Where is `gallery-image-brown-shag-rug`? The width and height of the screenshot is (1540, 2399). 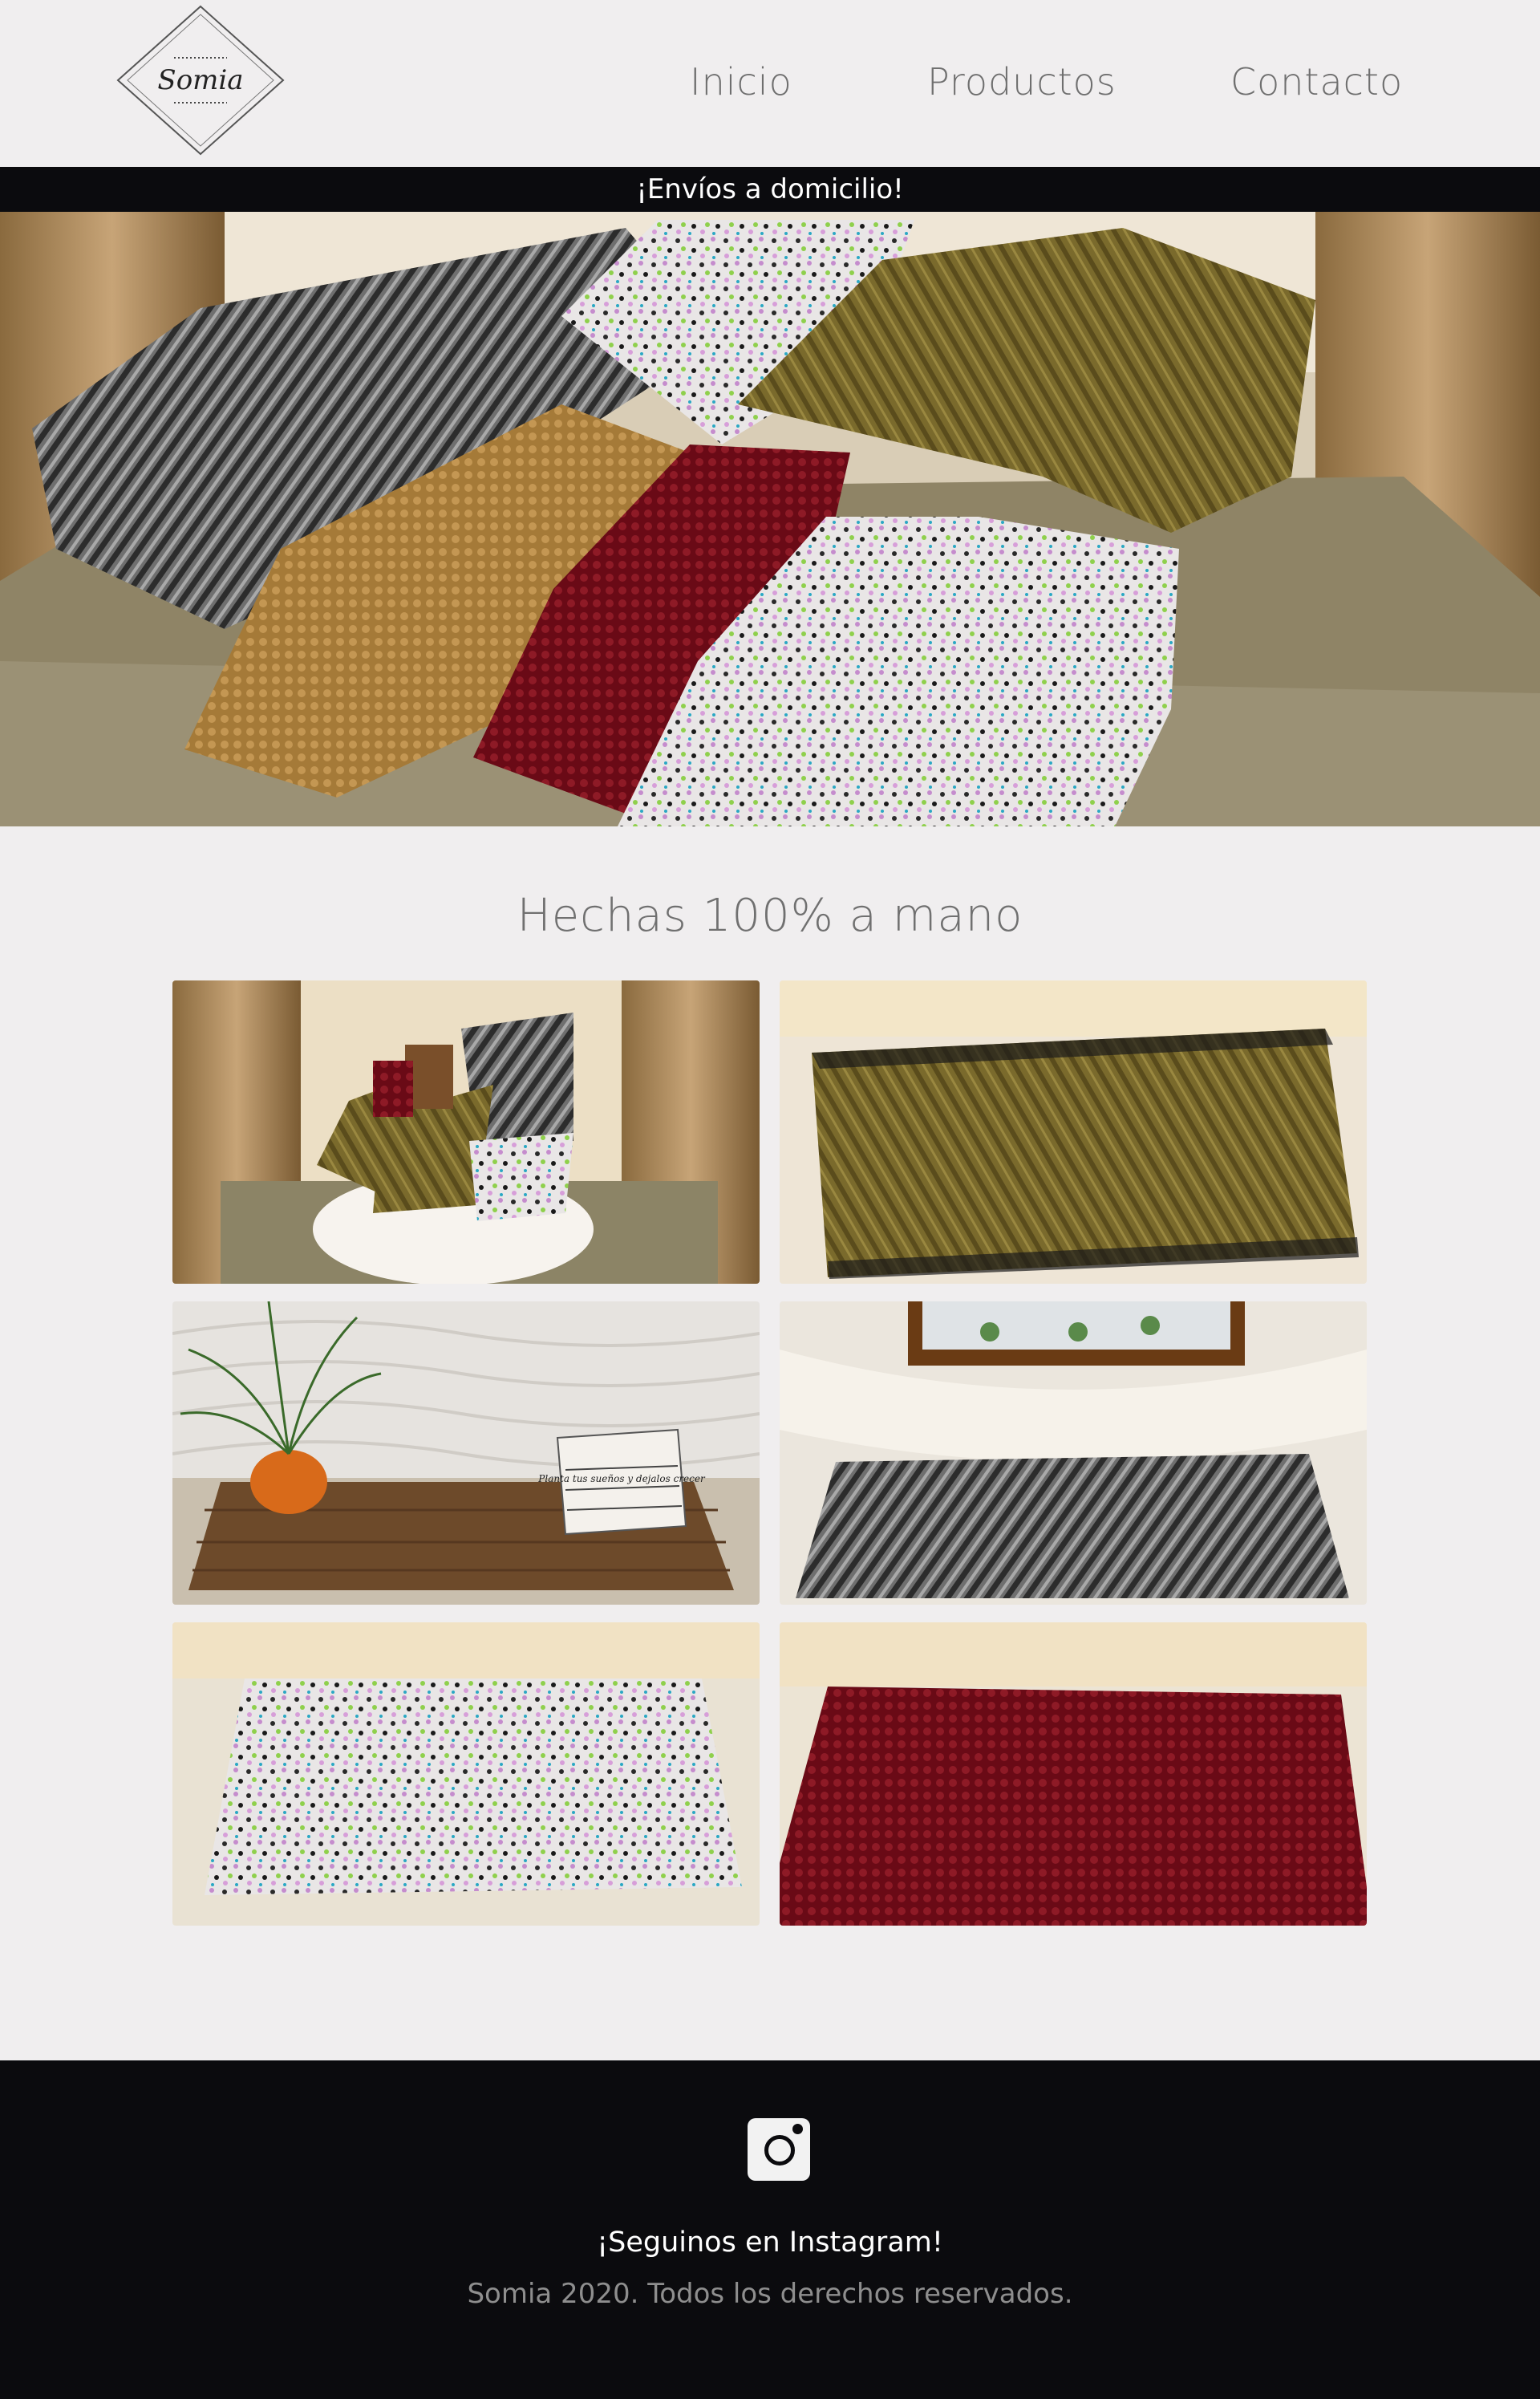
gallery-image-brown-shag-rug is located at coordinates (1073, 1132).